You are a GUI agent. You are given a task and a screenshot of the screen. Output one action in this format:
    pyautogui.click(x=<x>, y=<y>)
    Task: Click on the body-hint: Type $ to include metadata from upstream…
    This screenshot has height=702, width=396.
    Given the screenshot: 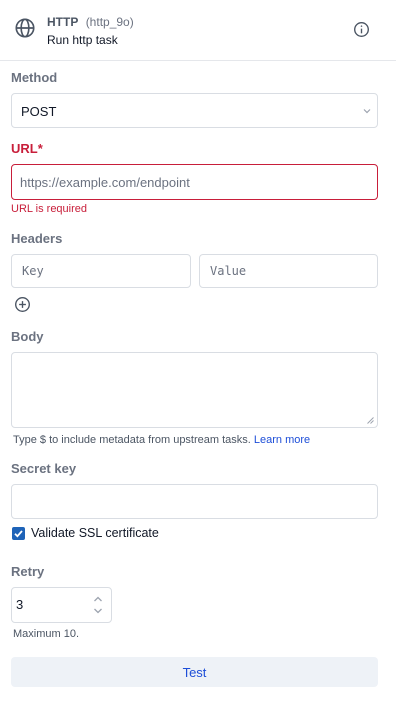 What is the action you would take?
    pyautogui.click(x=161, y=440)
    